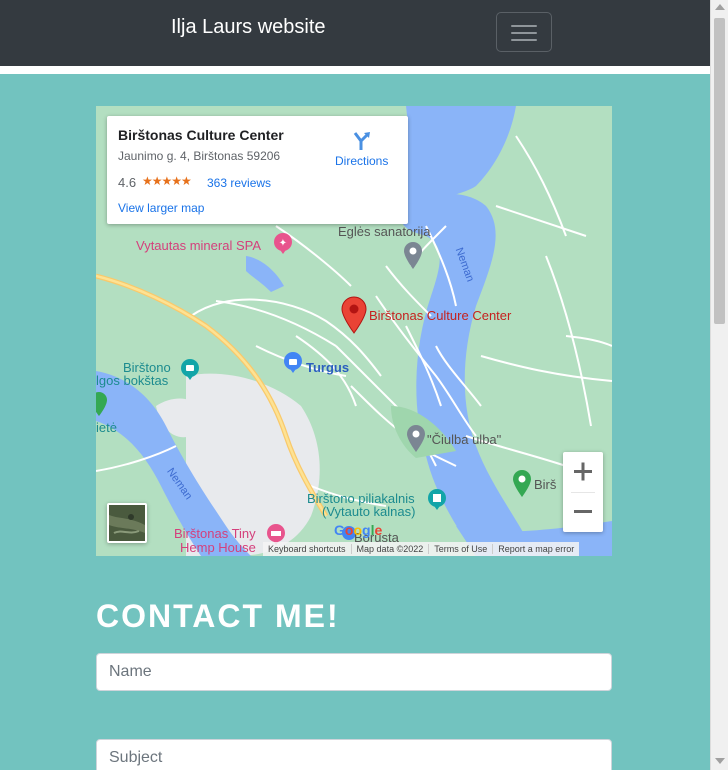 This screenshot has height=770, width=728. I want to click on green-marker-right-icon, so click(522, 483).